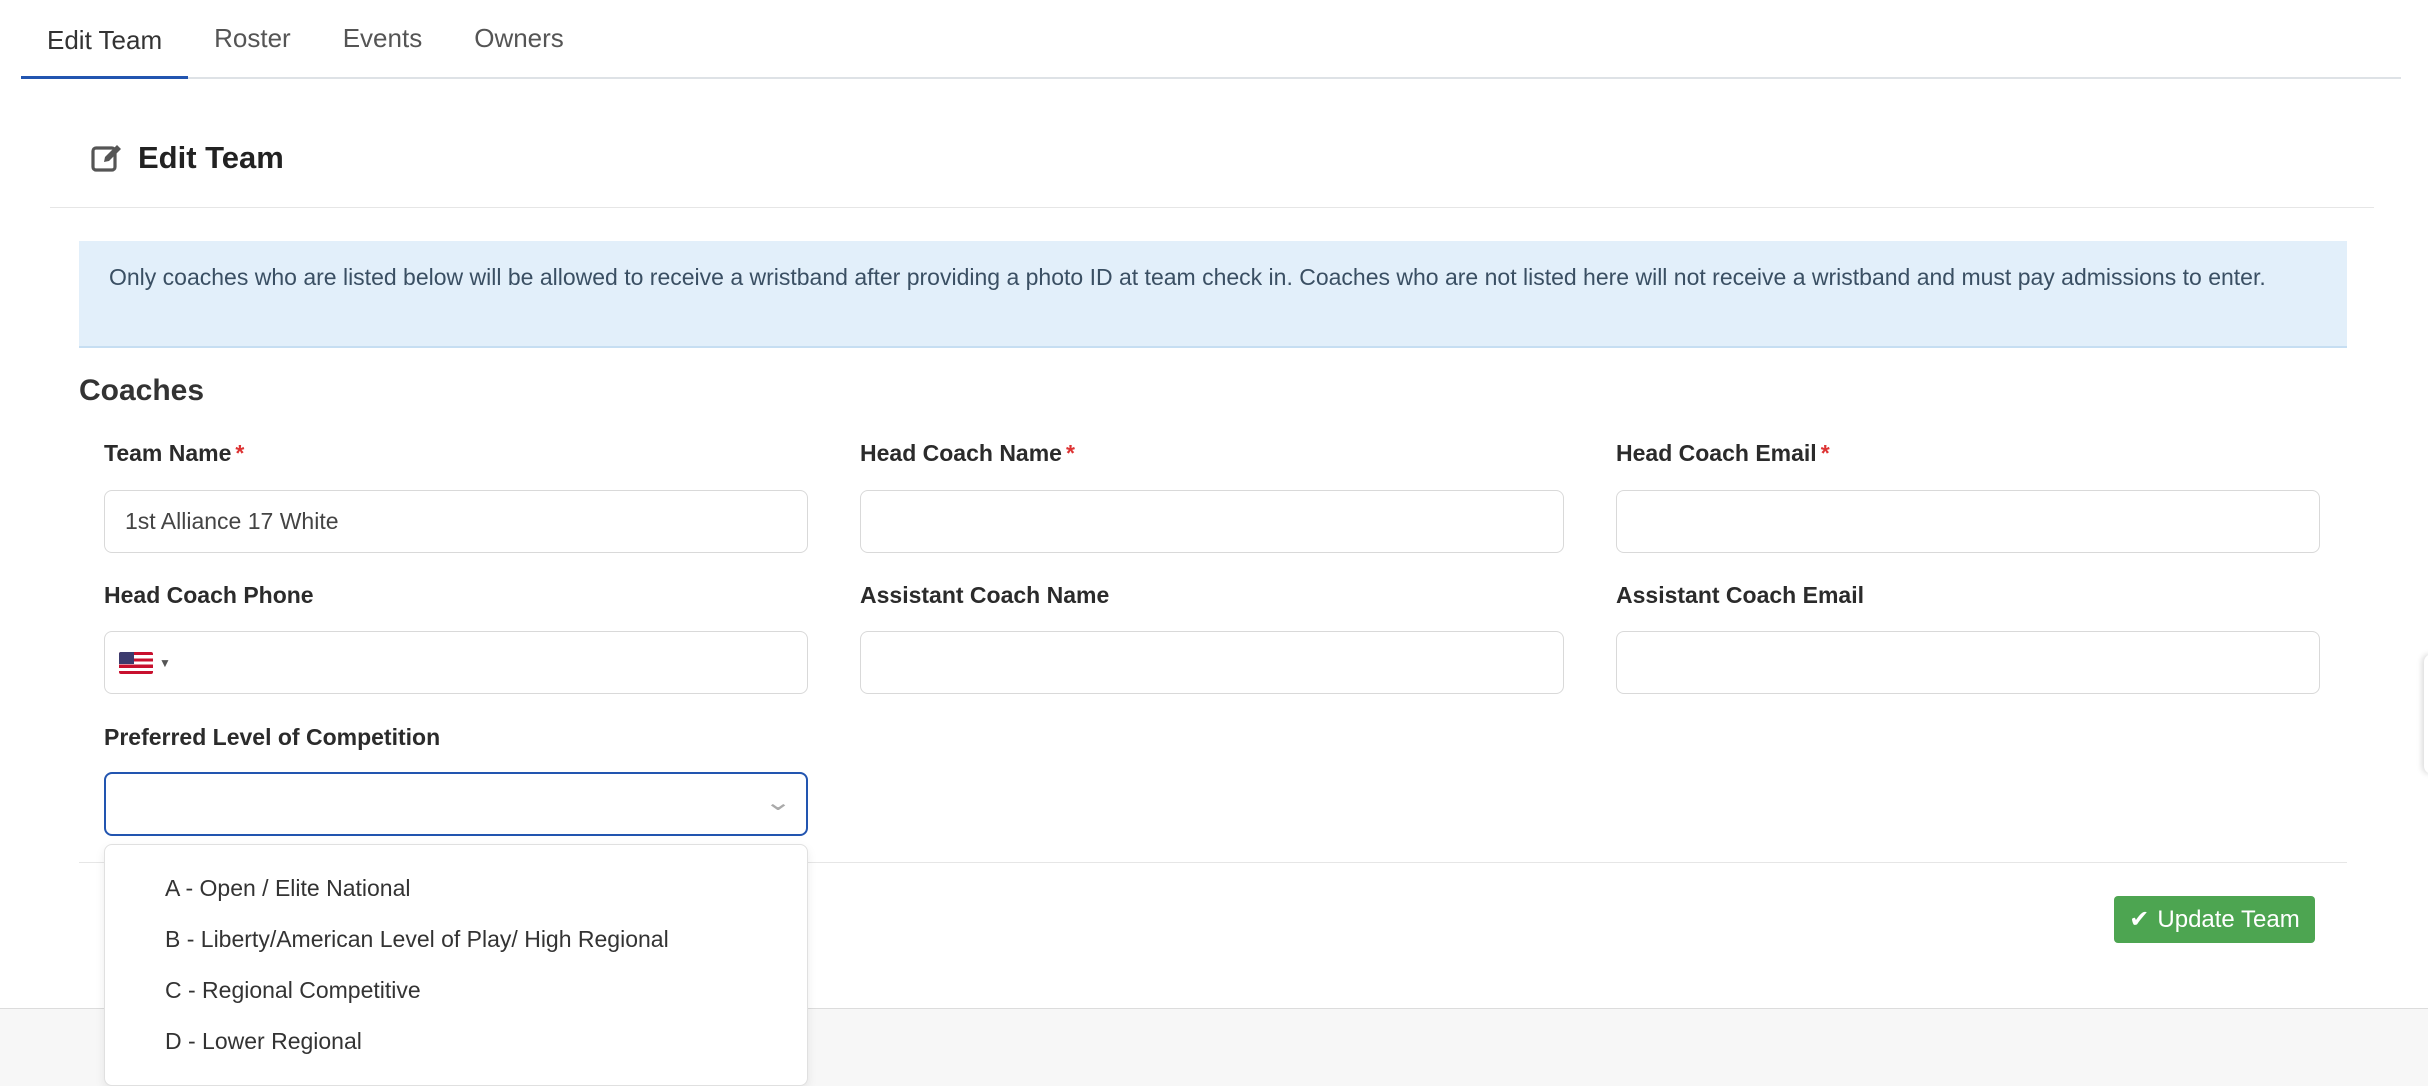 The image size is (2428, 1086). I want to click on update-team-button-label: Update Team, so click(2228, 919).